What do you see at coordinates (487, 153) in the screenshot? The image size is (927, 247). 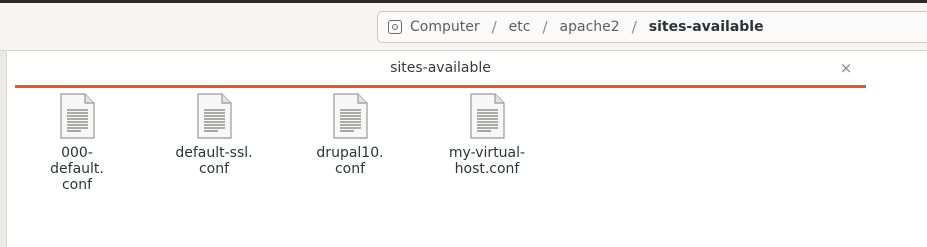 I see `file-name-line: my-virtual-` at bounding box center [487, 153].